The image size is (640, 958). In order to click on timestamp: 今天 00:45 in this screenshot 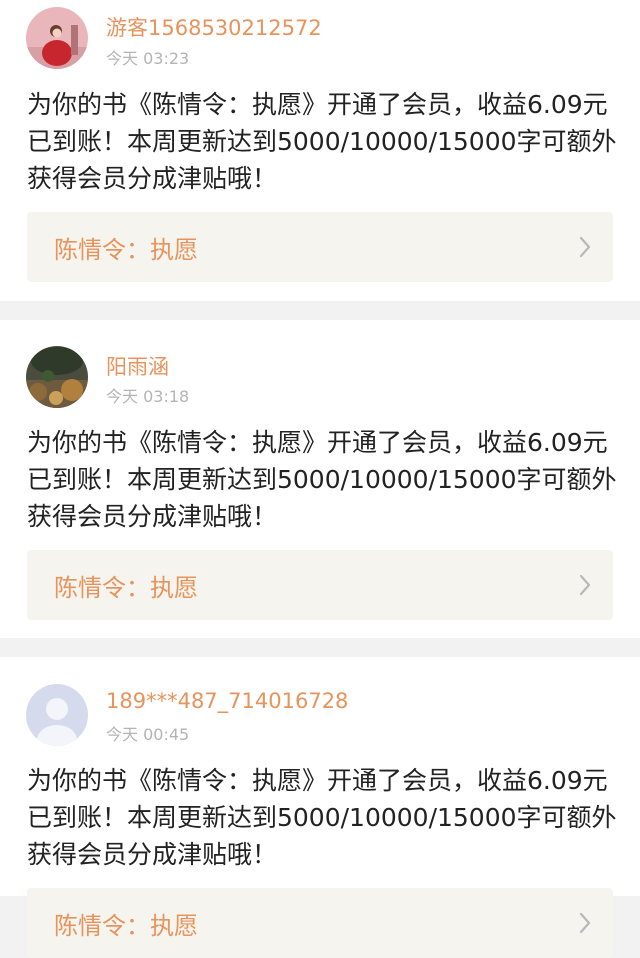, I will do `click(148, 734)`.